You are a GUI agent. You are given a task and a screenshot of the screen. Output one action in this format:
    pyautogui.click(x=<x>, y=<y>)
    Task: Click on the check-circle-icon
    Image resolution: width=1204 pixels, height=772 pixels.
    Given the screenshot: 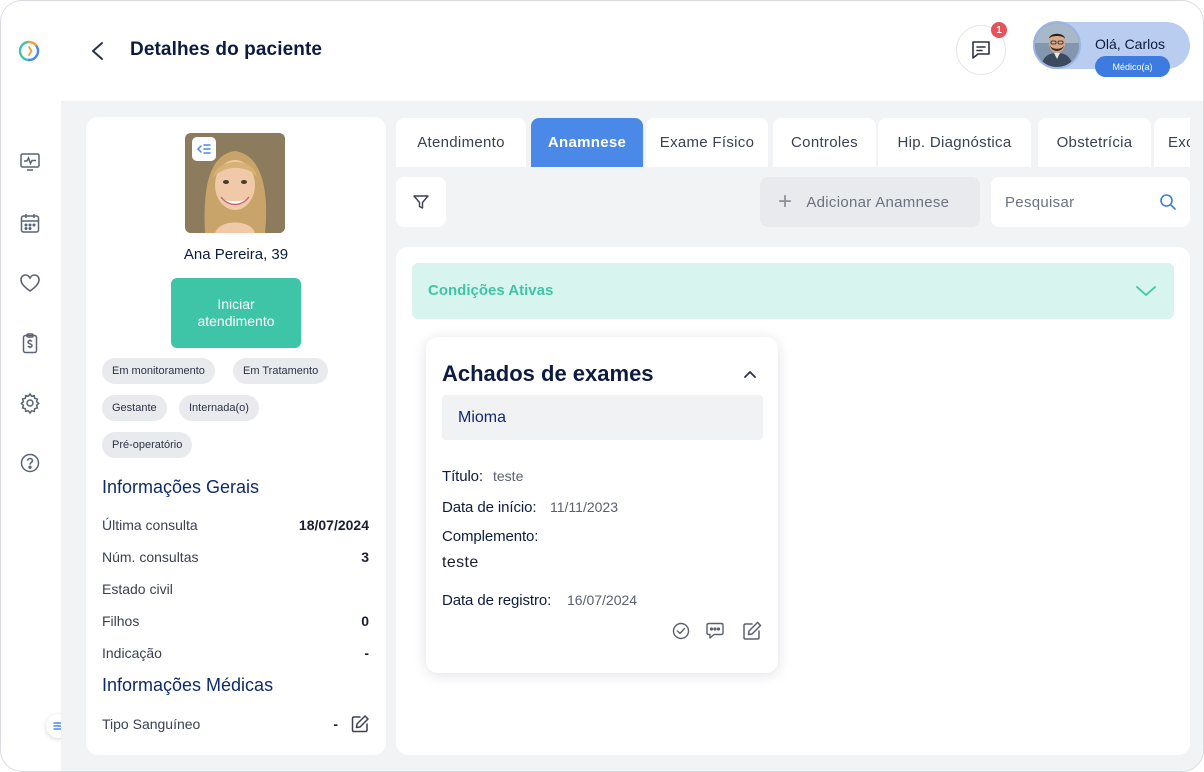 What is the action you would take?
    pyautogui.click(x=681, y=631)
    